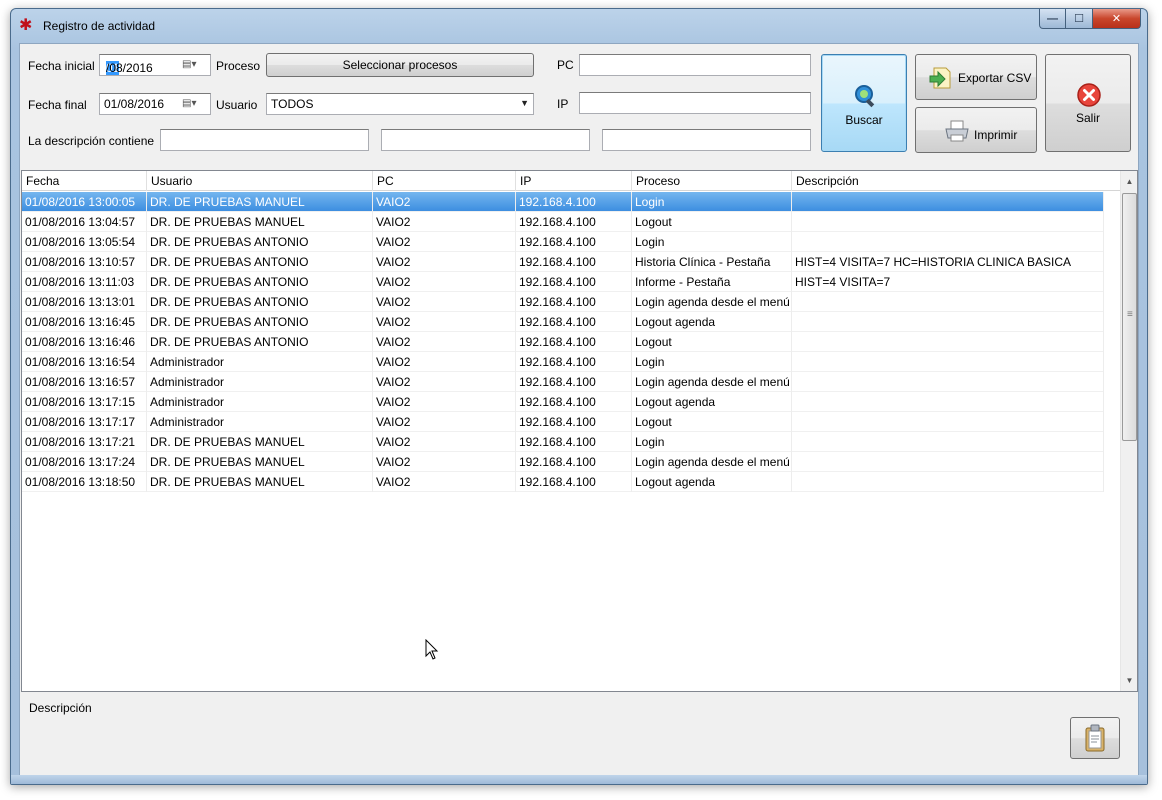 The image size is (1162, 800). What do you see at coordinates (579, 26) in the screenshot?
I see `title-bar: ✱ Registro de actividad — ☐ ✕` at bounding box center [579, 26].